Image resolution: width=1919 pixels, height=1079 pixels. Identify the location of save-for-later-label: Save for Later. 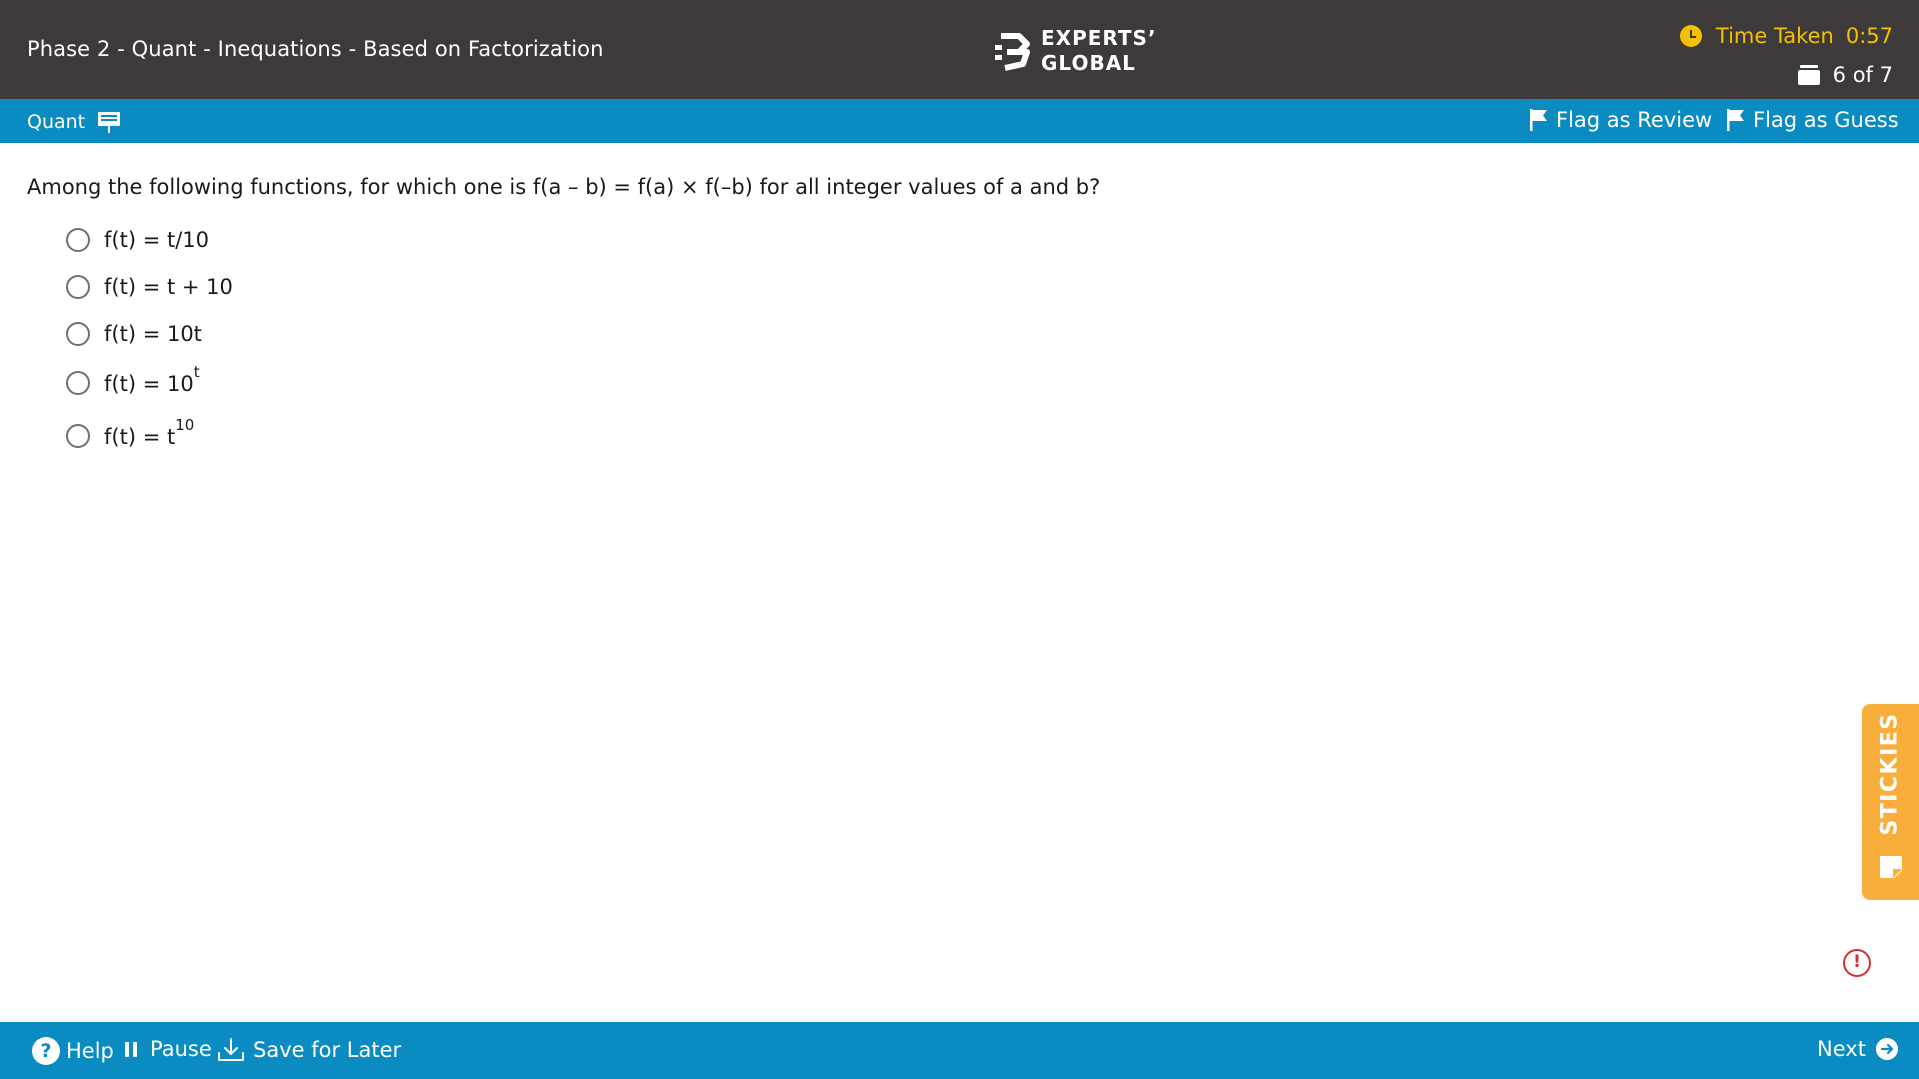
(327, 1050).